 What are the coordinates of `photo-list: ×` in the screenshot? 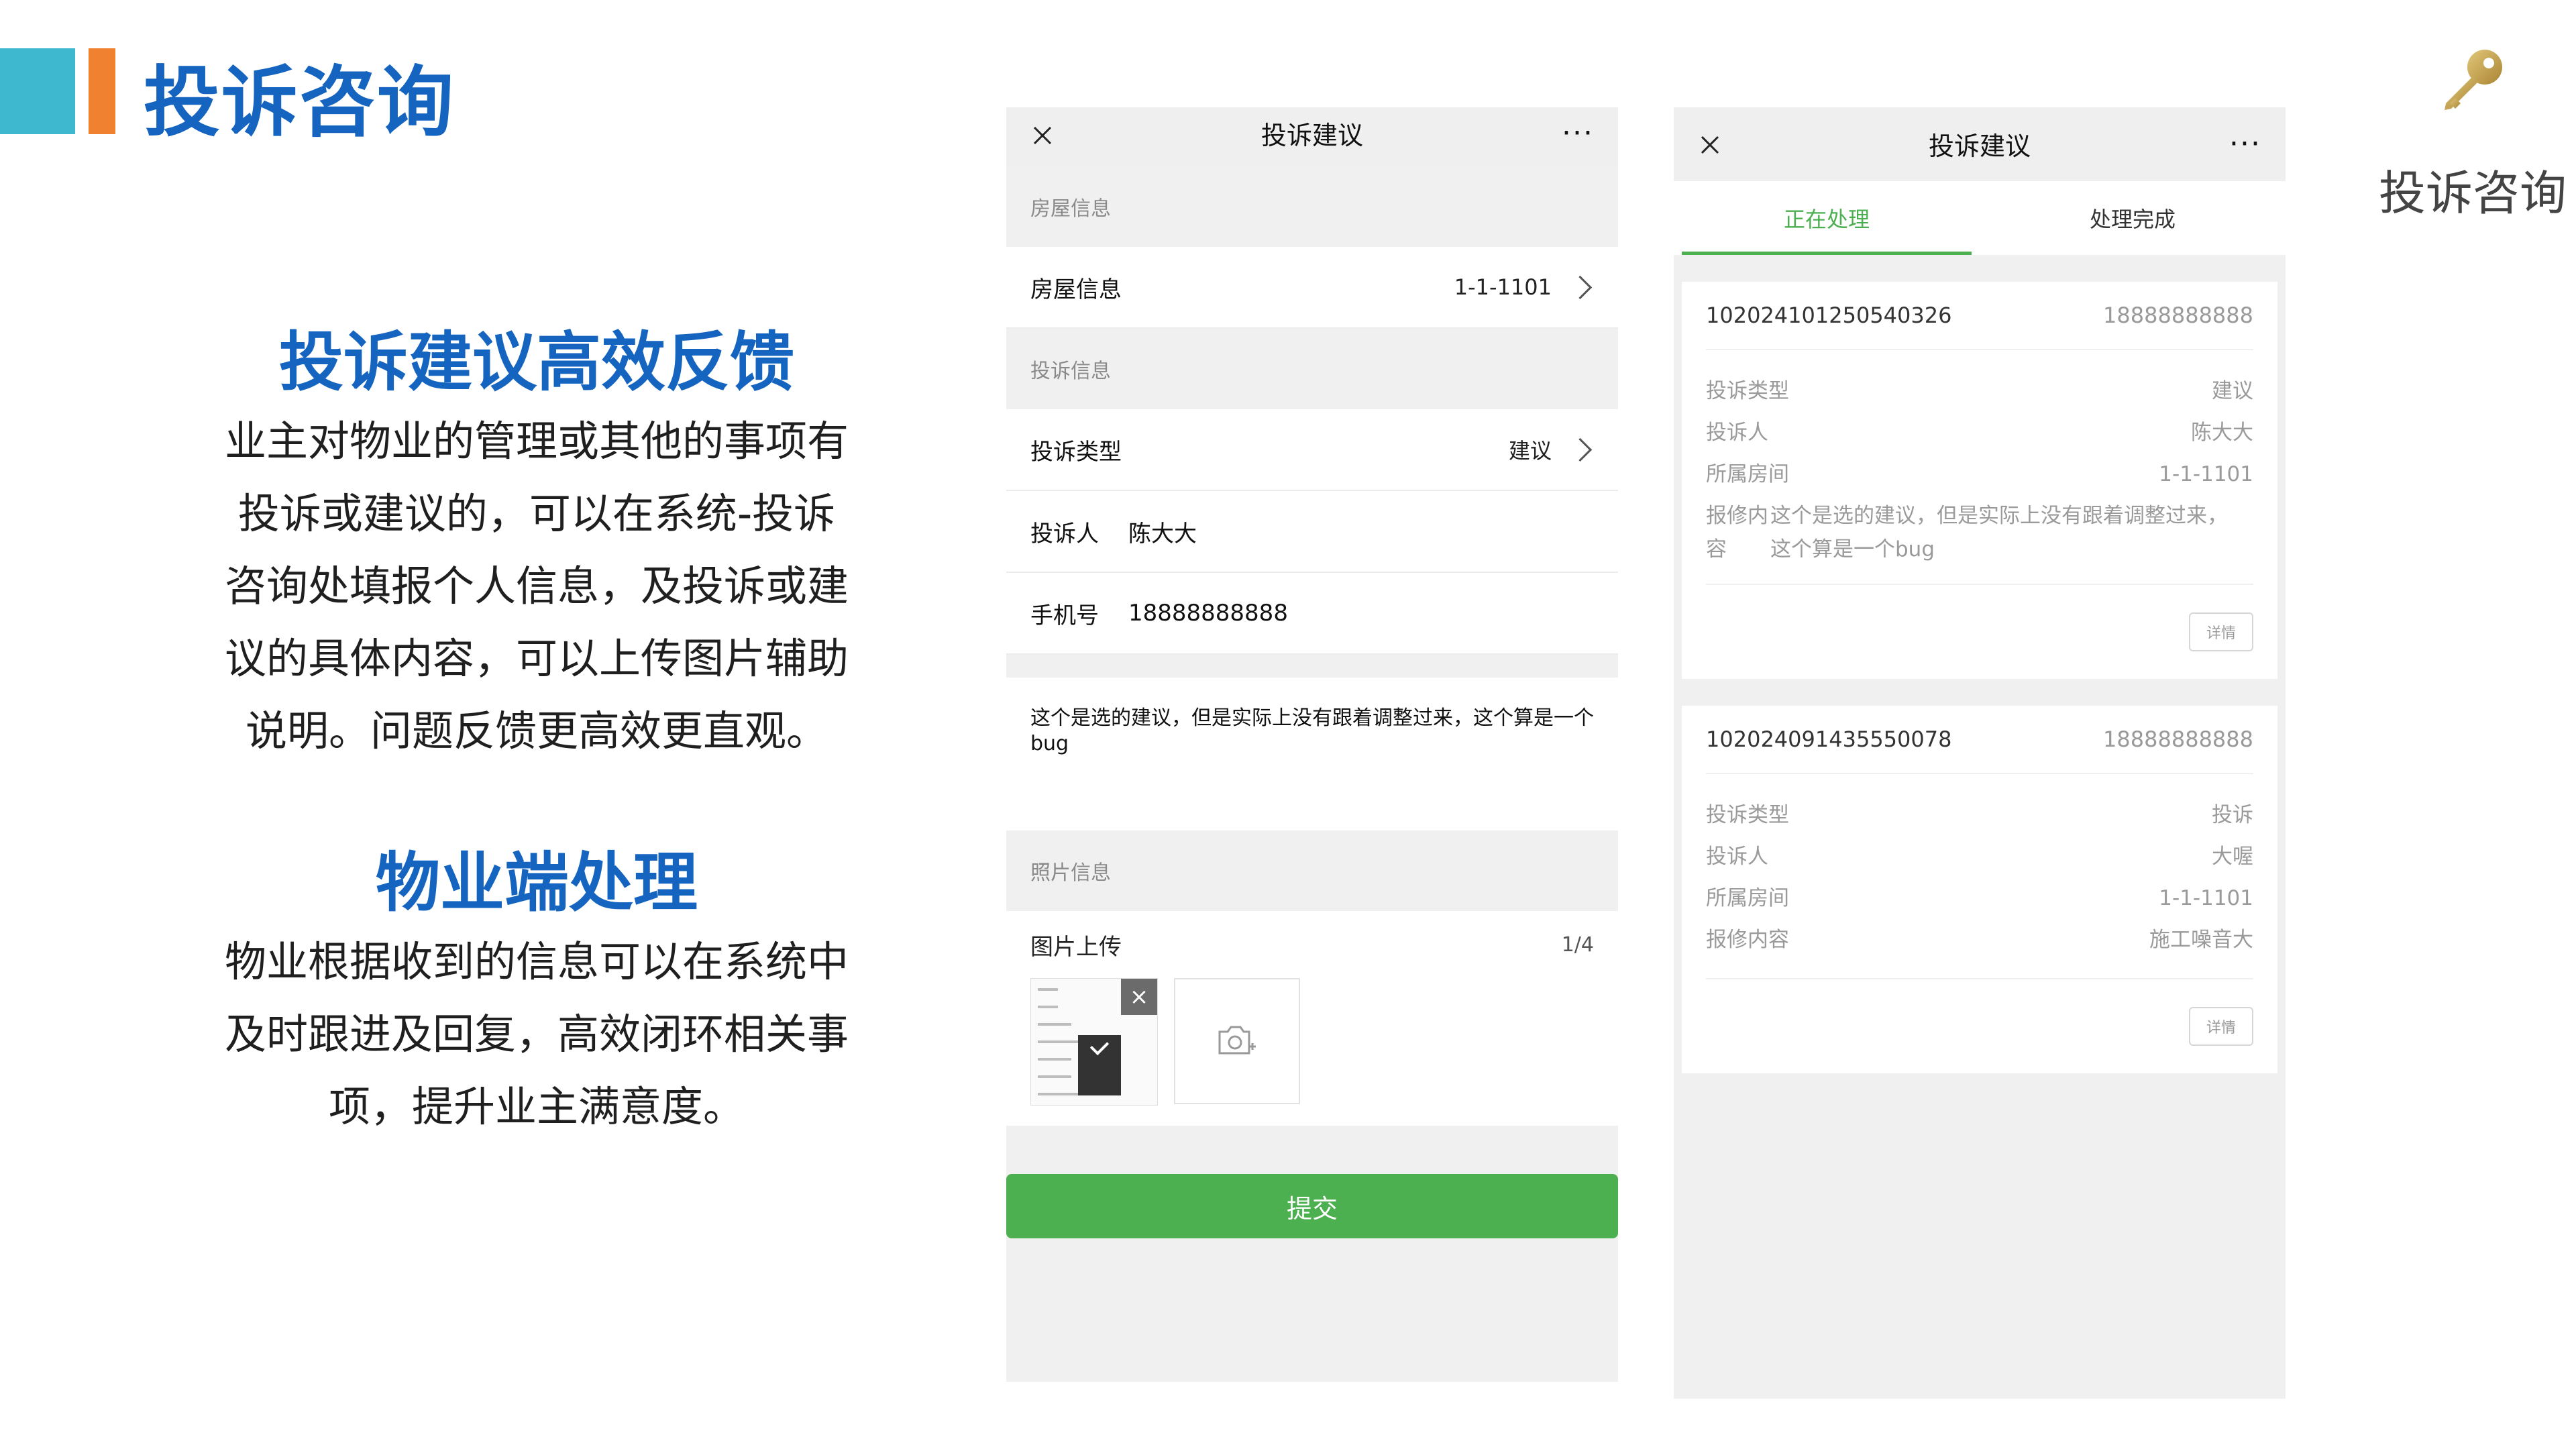 It's located at (1312, 1052).